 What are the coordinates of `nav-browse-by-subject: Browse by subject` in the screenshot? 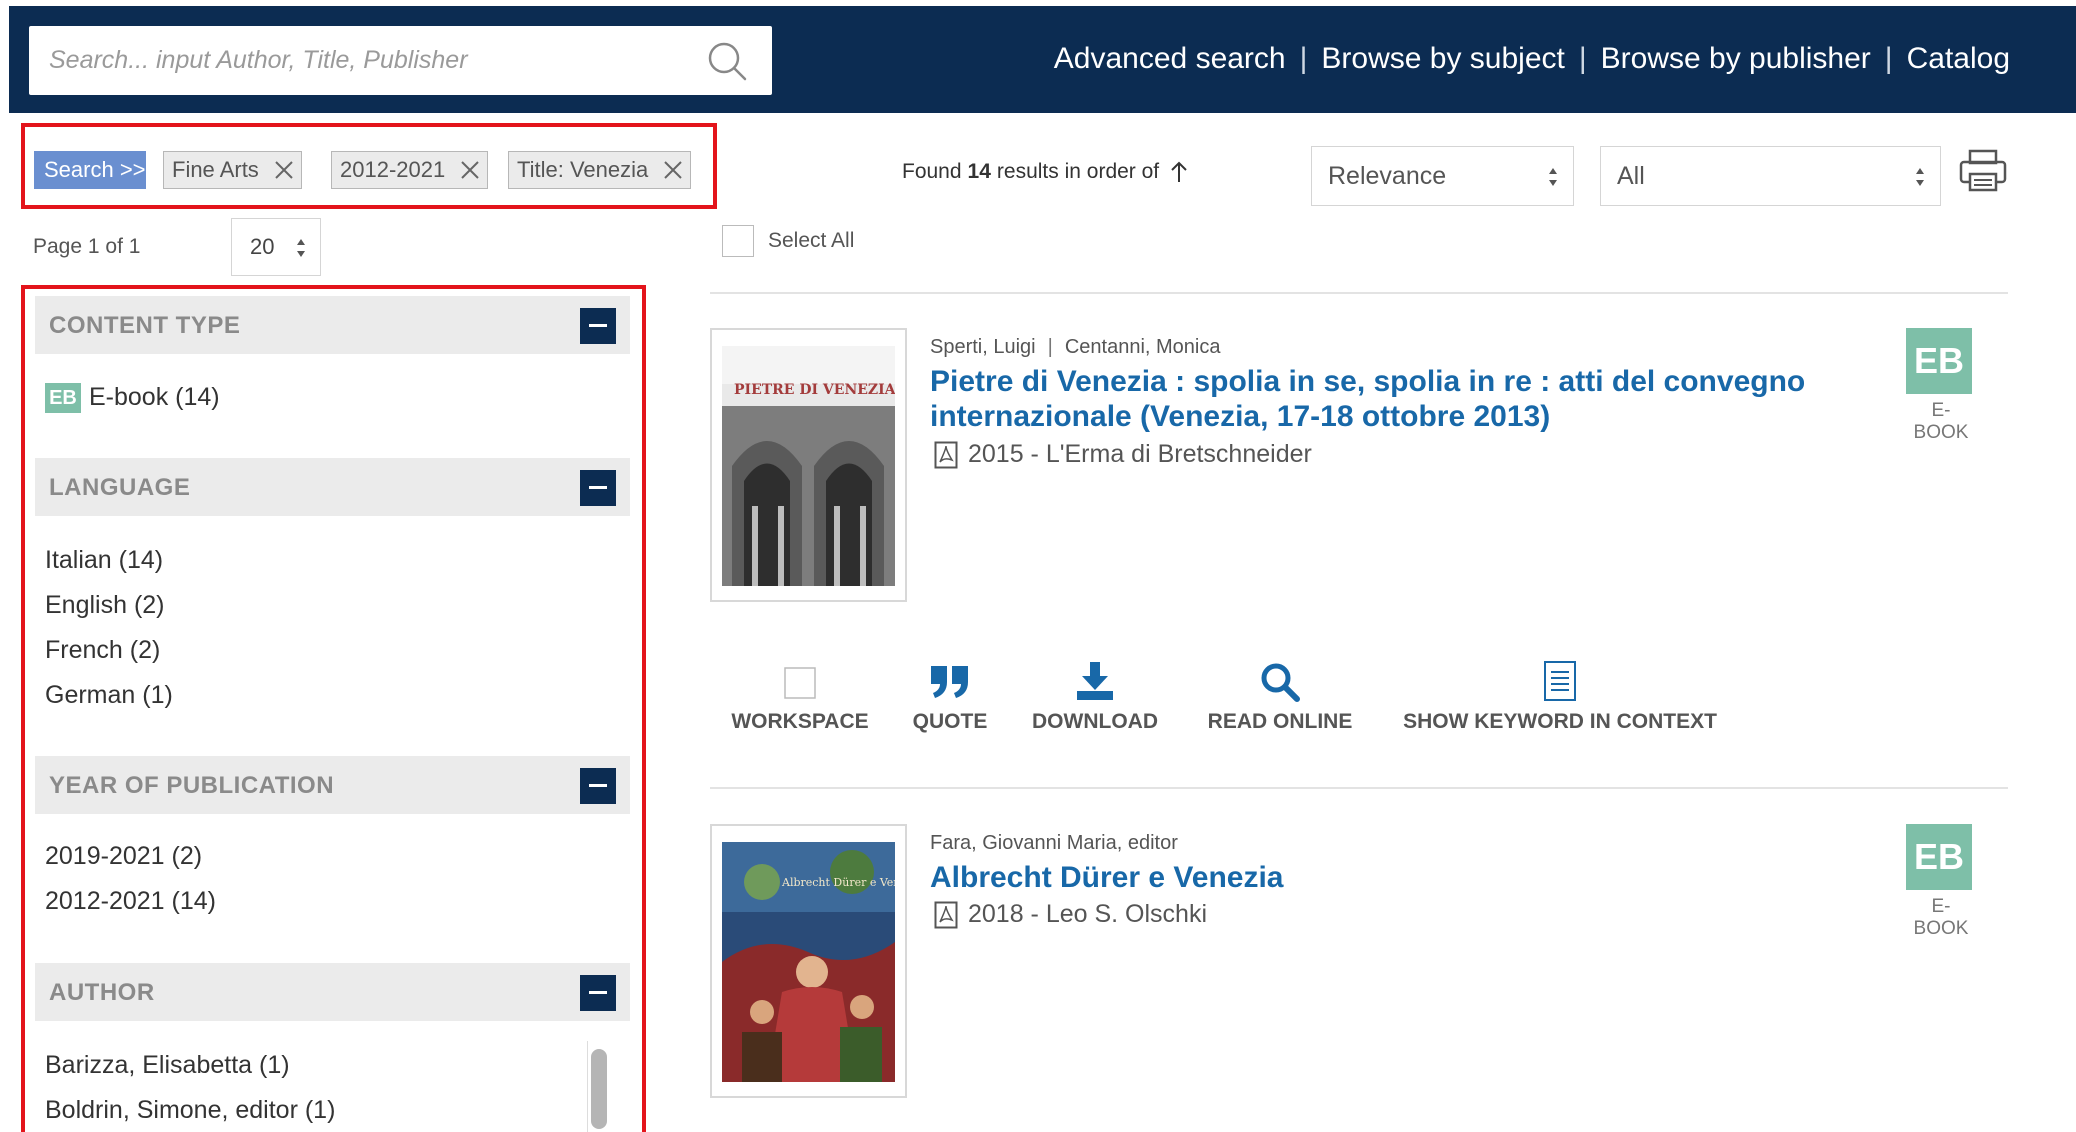 It's located at (1442, 59).